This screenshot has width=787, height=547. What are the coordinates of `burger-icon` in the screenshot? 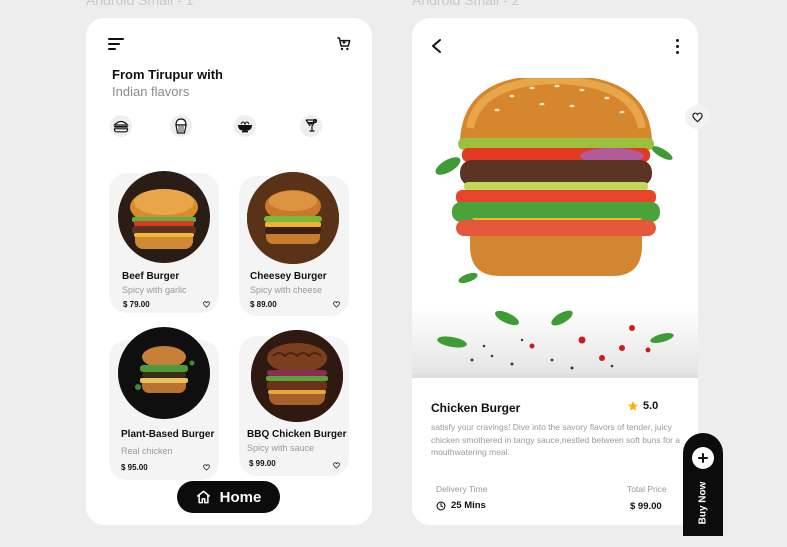 It's located at (121, 126).